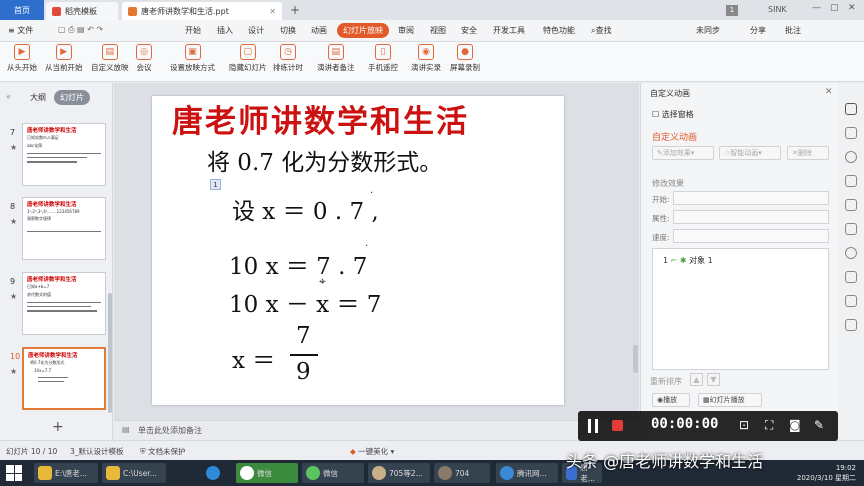 The height and width of the screenshot is (486, 864). What do you see at coordinates (82, 11) in the screenshot?
I see `tab-template: 稻壳模板` at bounding box center [82, 11].